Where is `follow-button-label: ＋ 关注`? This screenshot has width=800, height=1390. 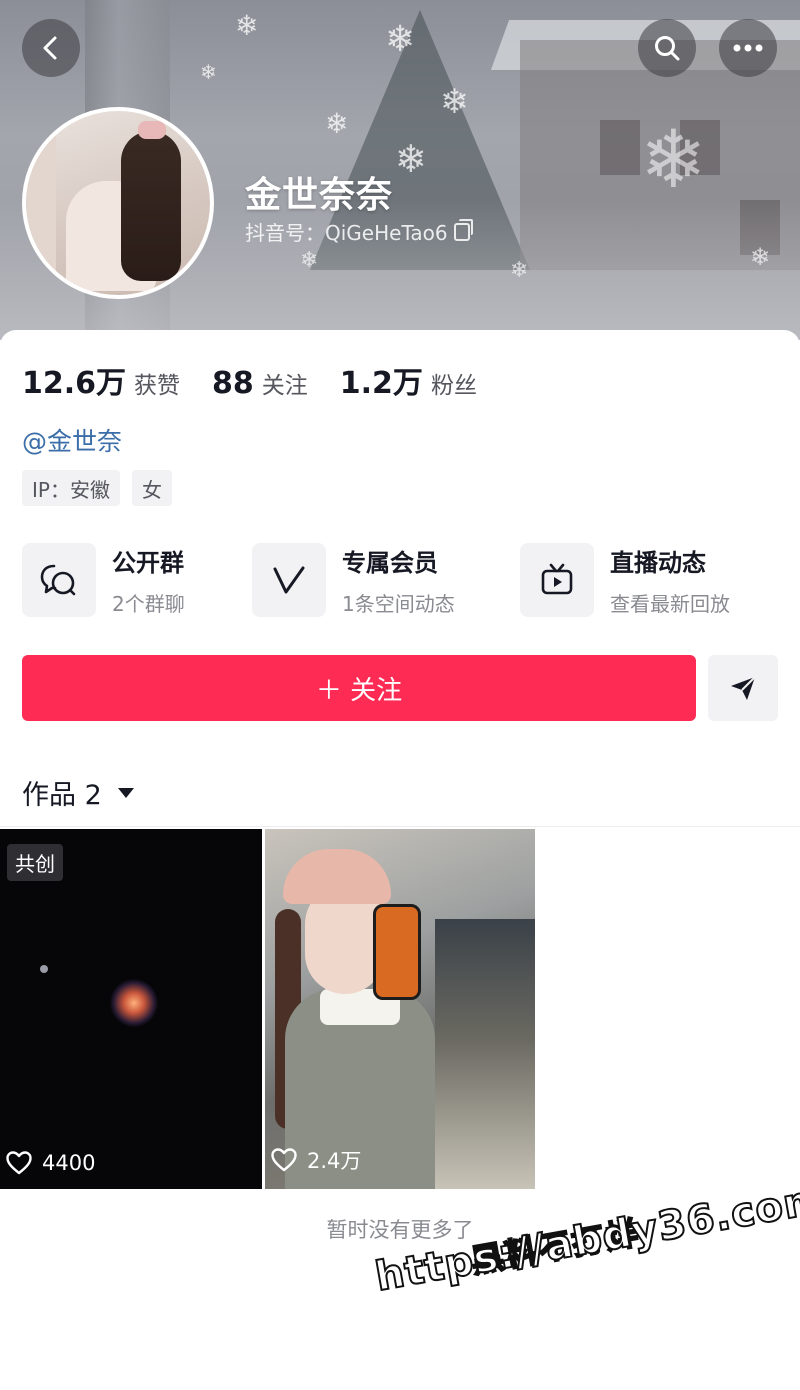 follow-button-label: ＋ 关注 is located at coordinates (359, 690).